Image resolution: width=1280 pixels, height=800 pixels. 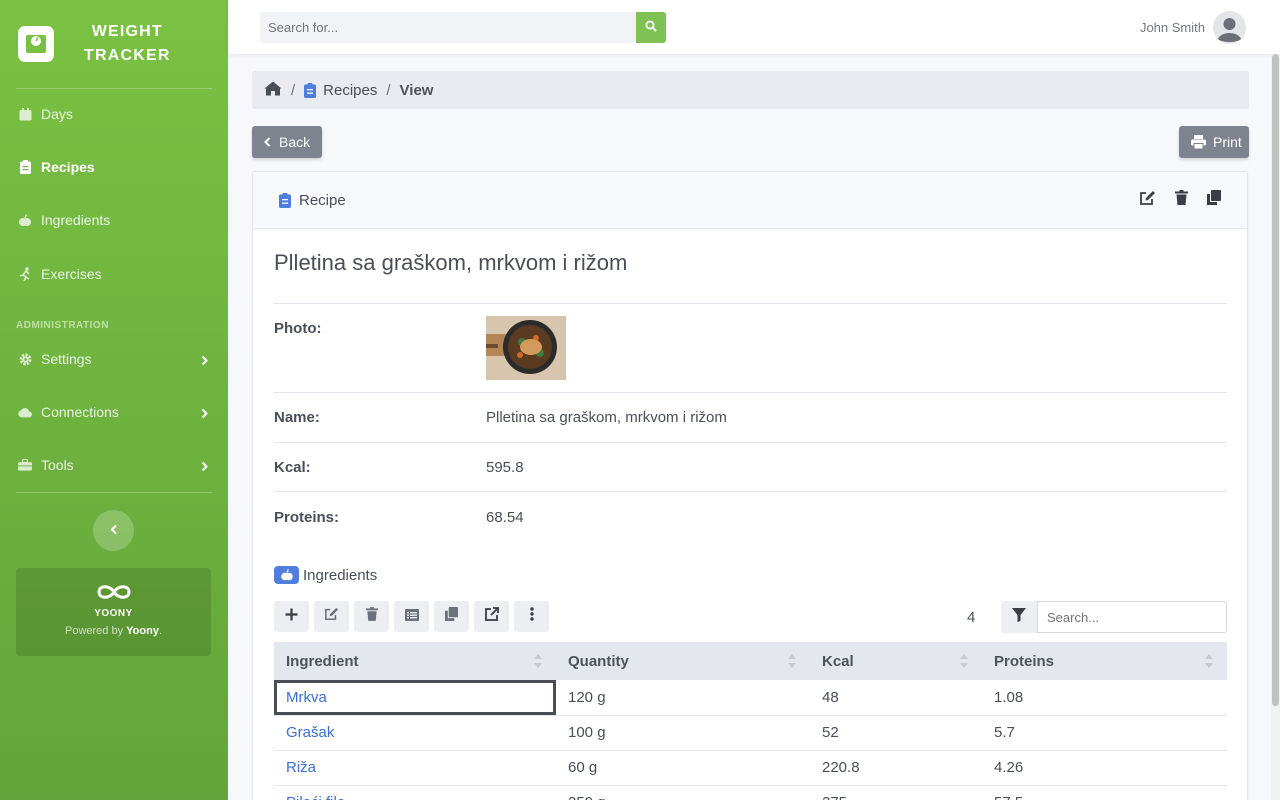 I want to click on brand: WEIGHT TRACKER, so click(x=114, y=44).